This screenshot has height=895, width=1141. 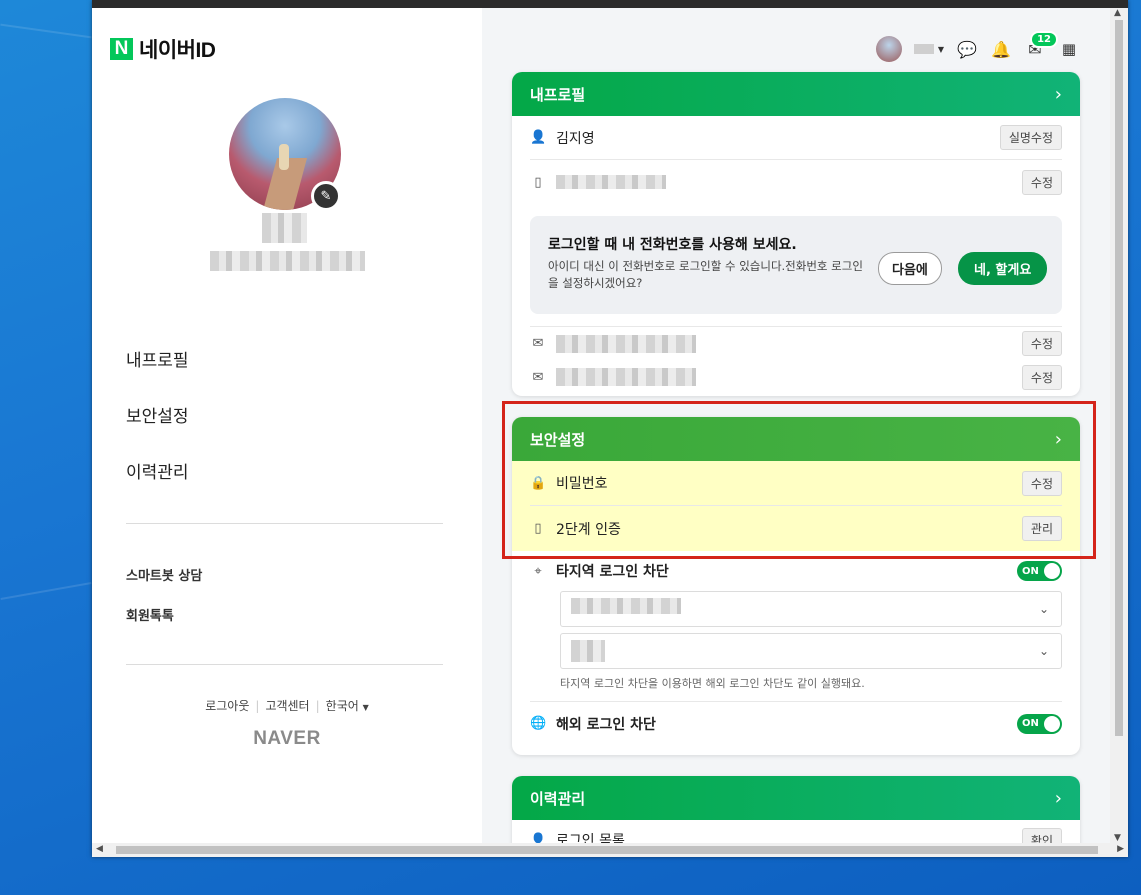 I want to click on password-label: 비밀번호, so click(x=582, y=484).